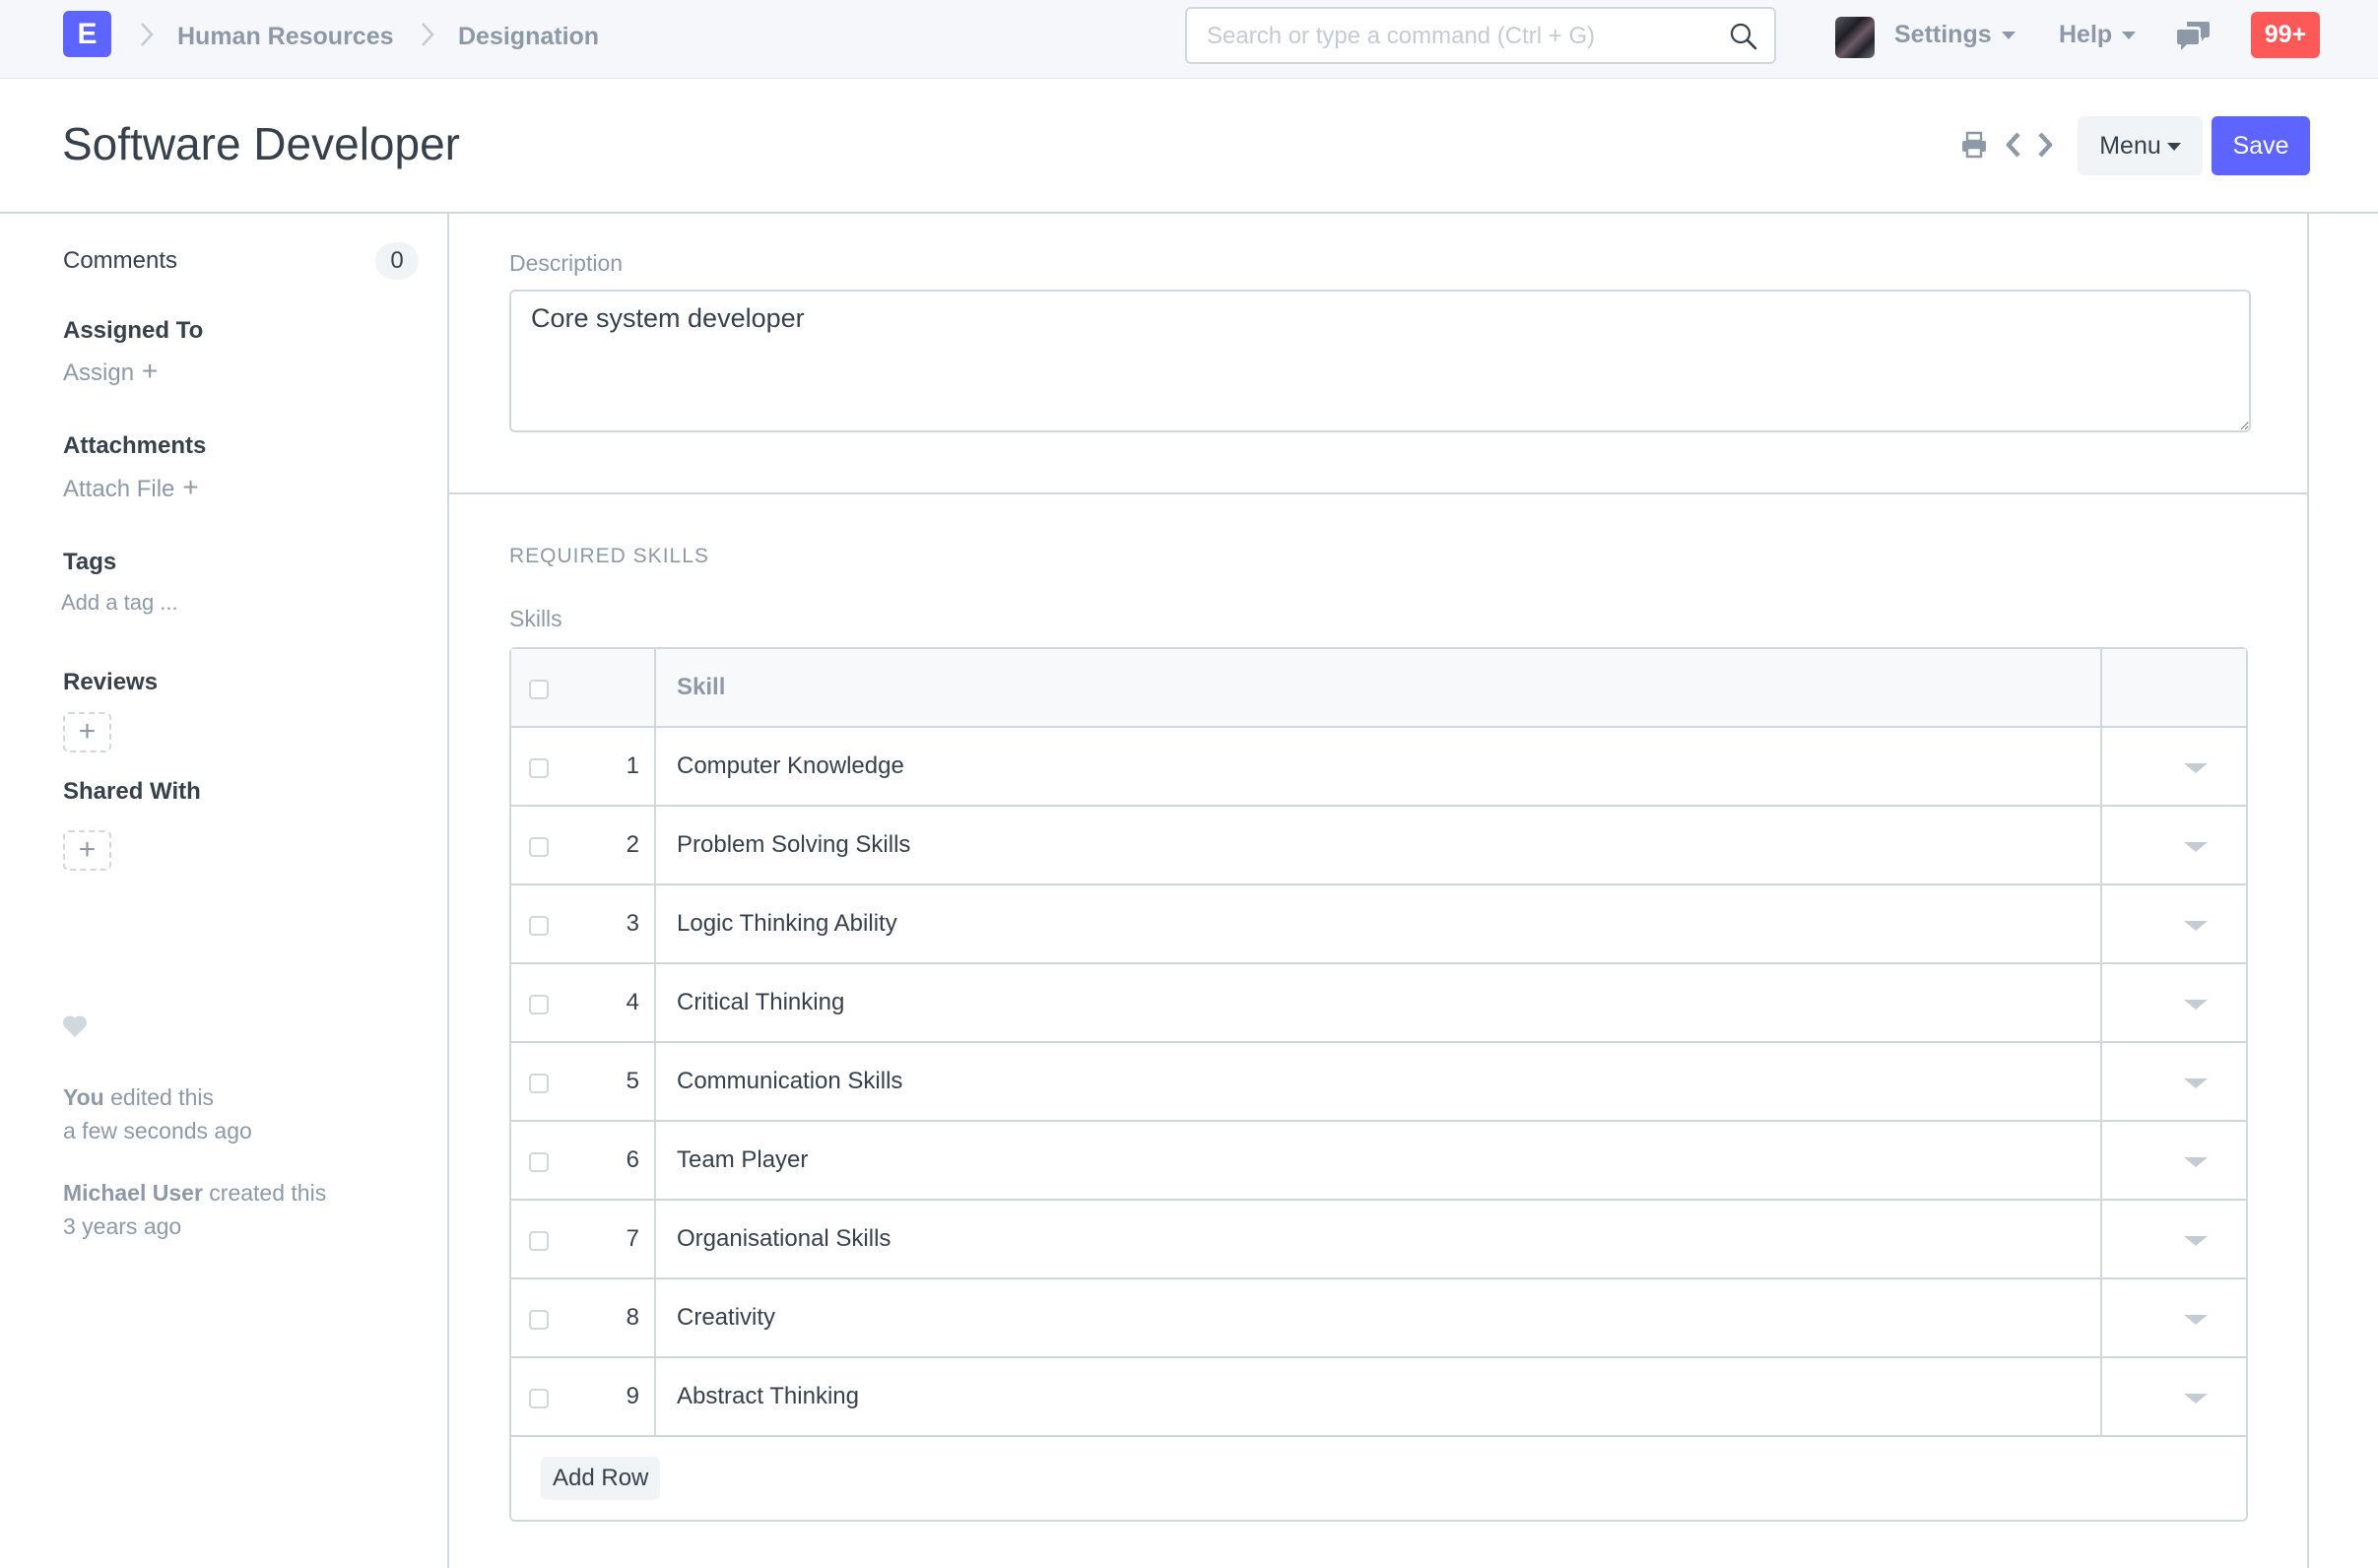 The image size is (2378, 1568). Describe the element at coordinates (110, 373) in the screenshot. I see `assign-link: Assign +` at that location.